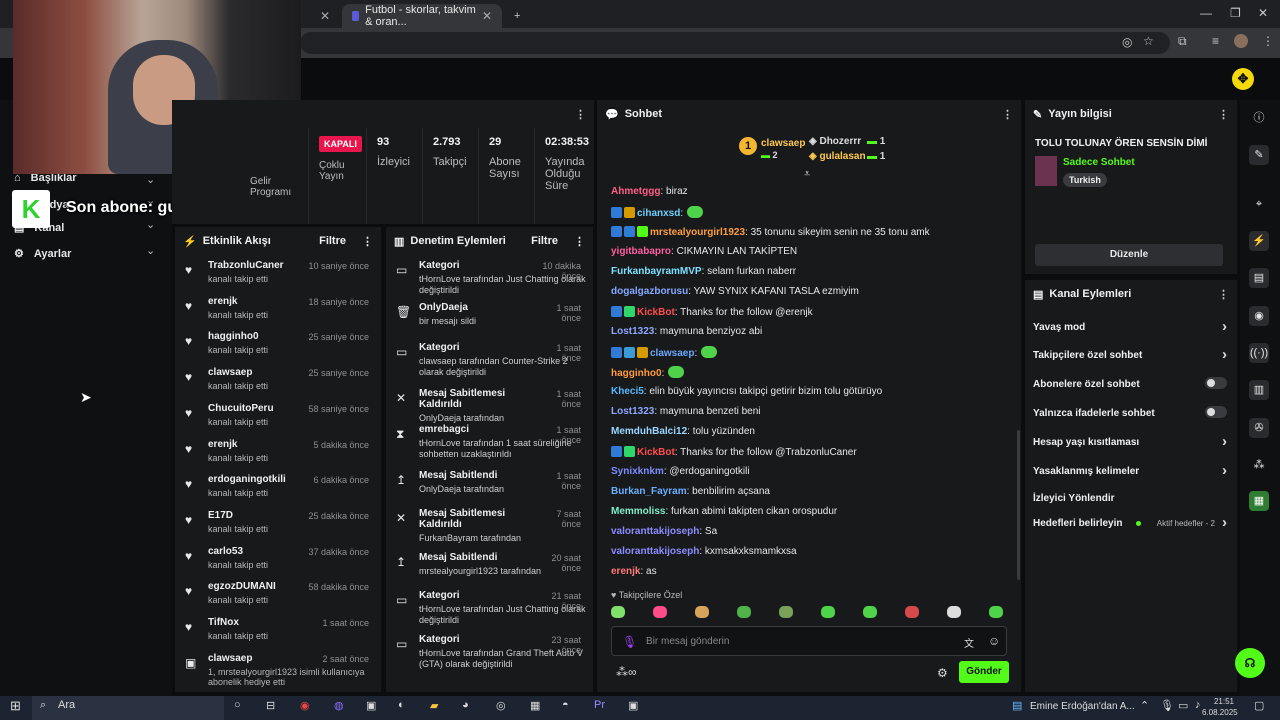  I want to click on wrench-icon: ✇, so click(1259, 428).